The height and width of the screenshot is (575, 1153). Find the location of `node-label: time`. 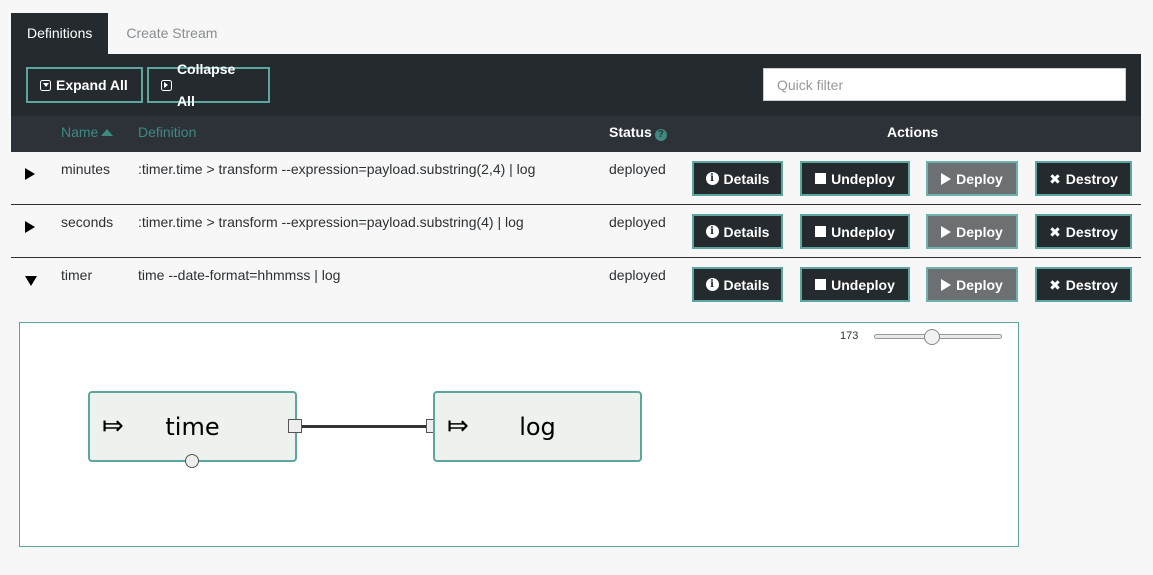

node-label: time is located at coordinates (192, 427).